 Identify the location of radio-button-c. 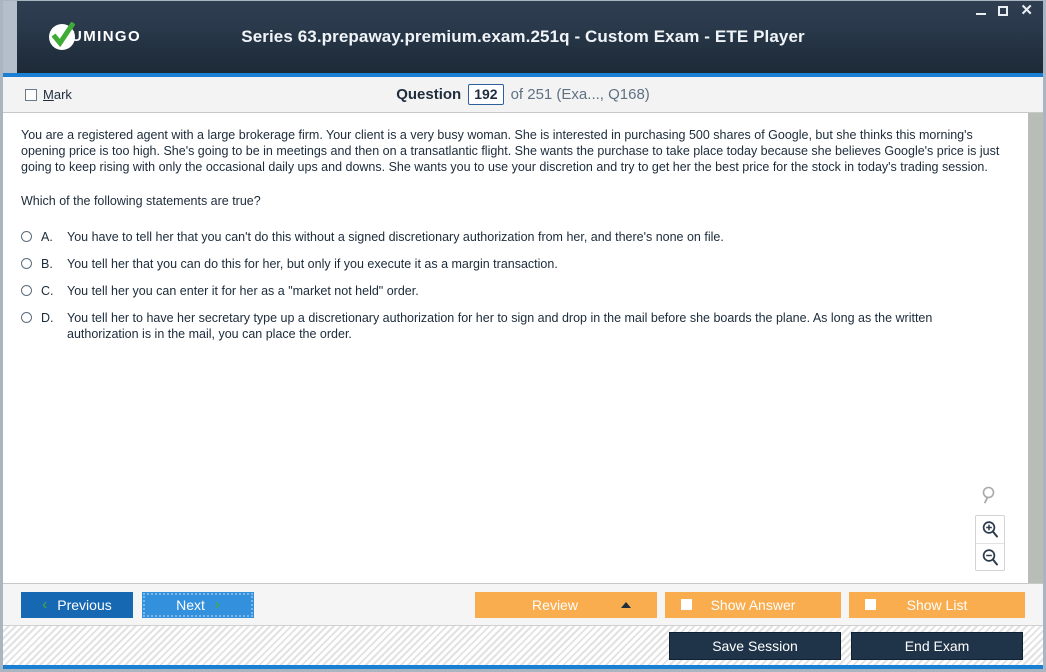
(26, 290).